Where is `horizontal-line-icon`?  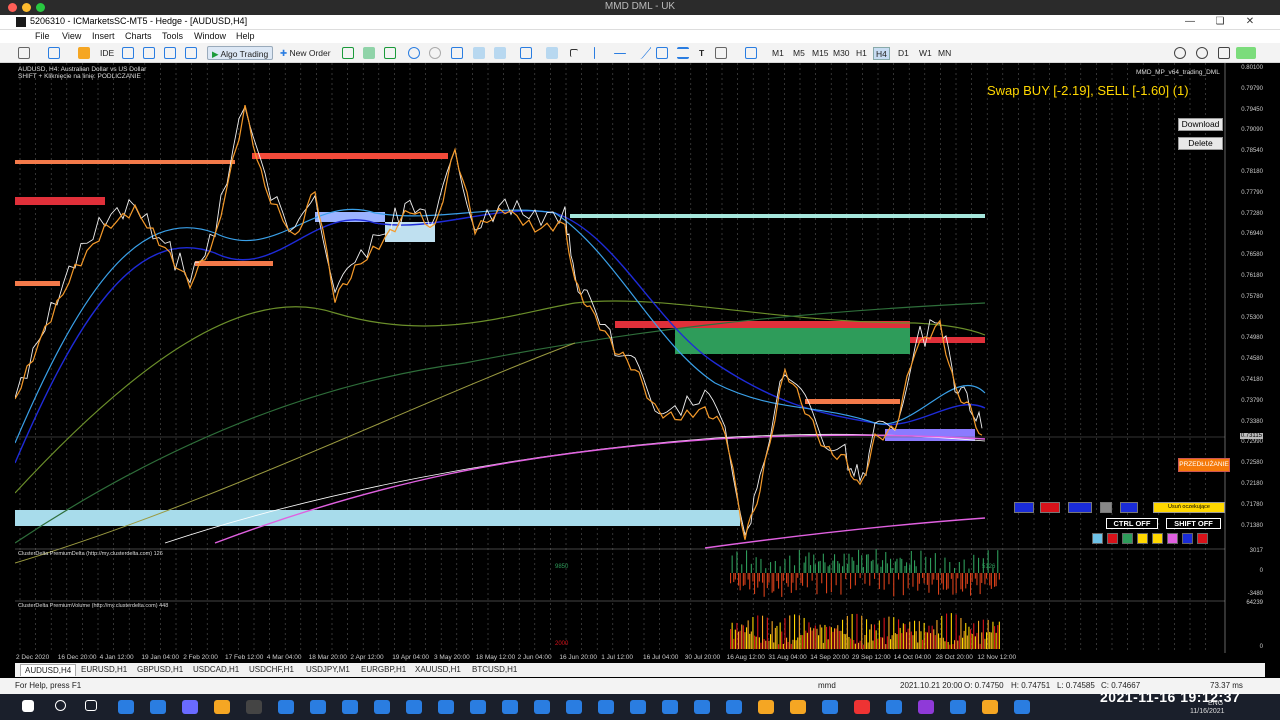
horizontal-line-icon is located at coordinates (620, 53).